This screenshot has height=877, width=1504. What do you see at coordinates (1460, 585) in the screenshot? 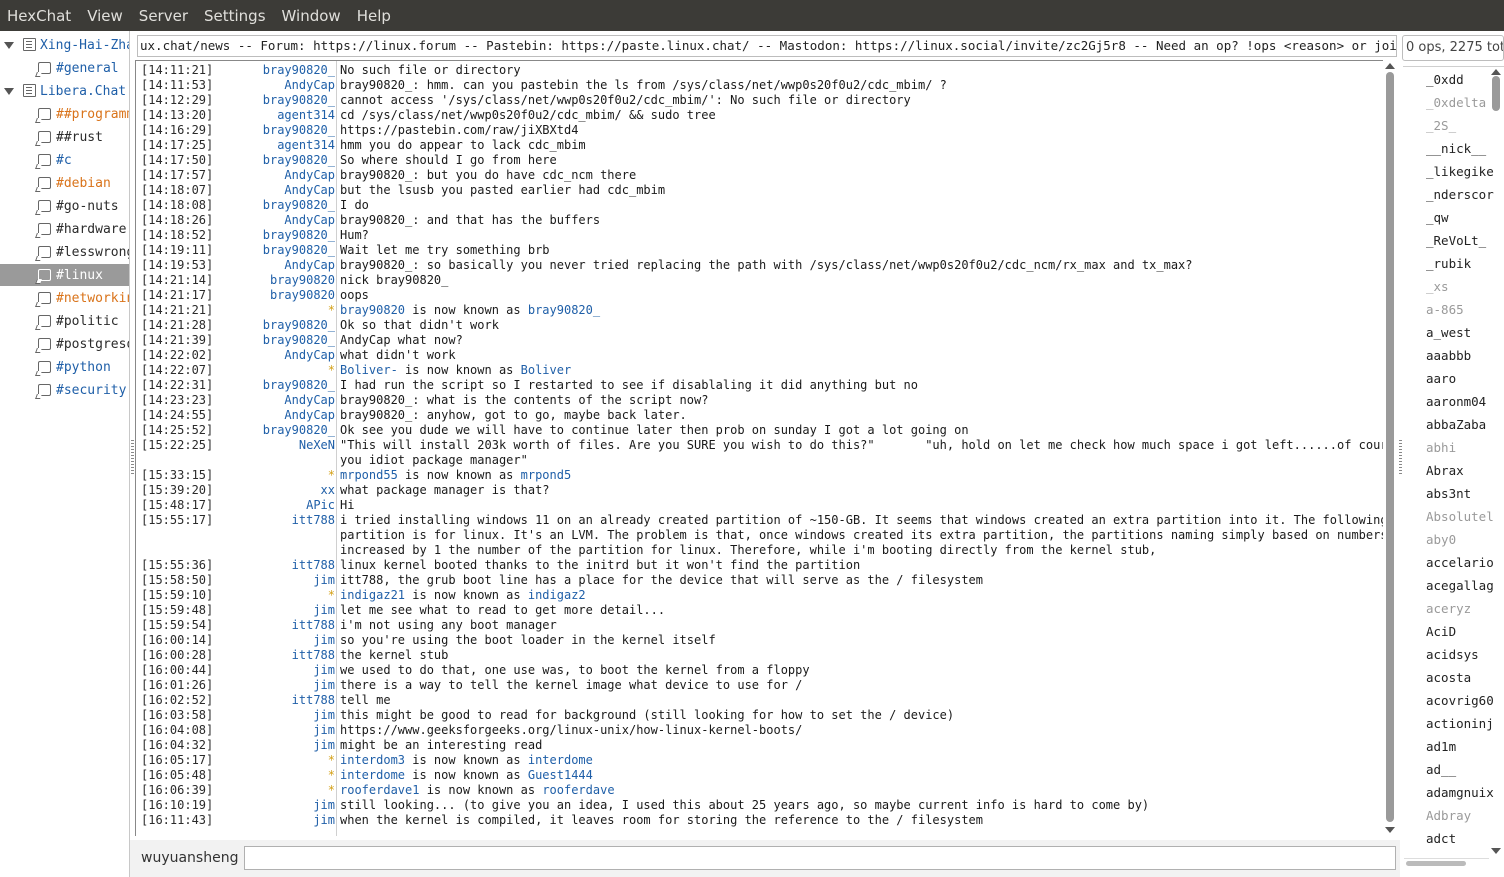
I see `user-entry: acegallag` at bounding box center [1460, 585].